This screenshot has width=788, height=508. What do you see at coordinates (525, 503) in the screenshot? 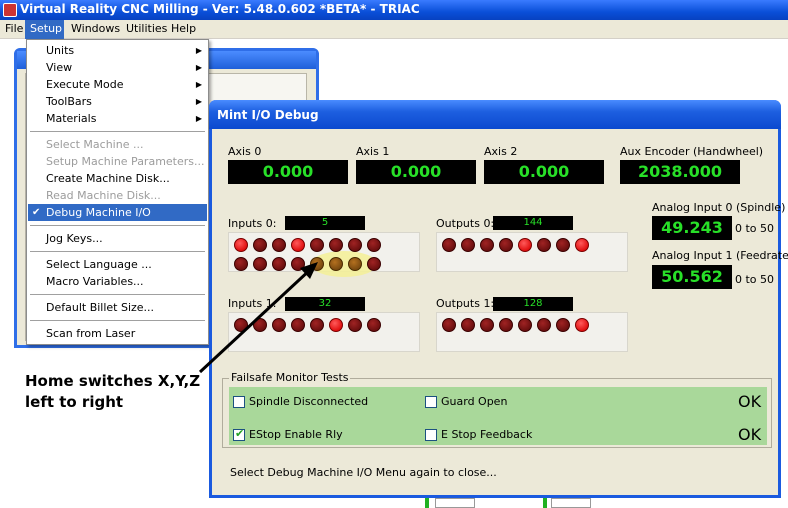
I see `background-status-strip` at bounding box center [525, 503].